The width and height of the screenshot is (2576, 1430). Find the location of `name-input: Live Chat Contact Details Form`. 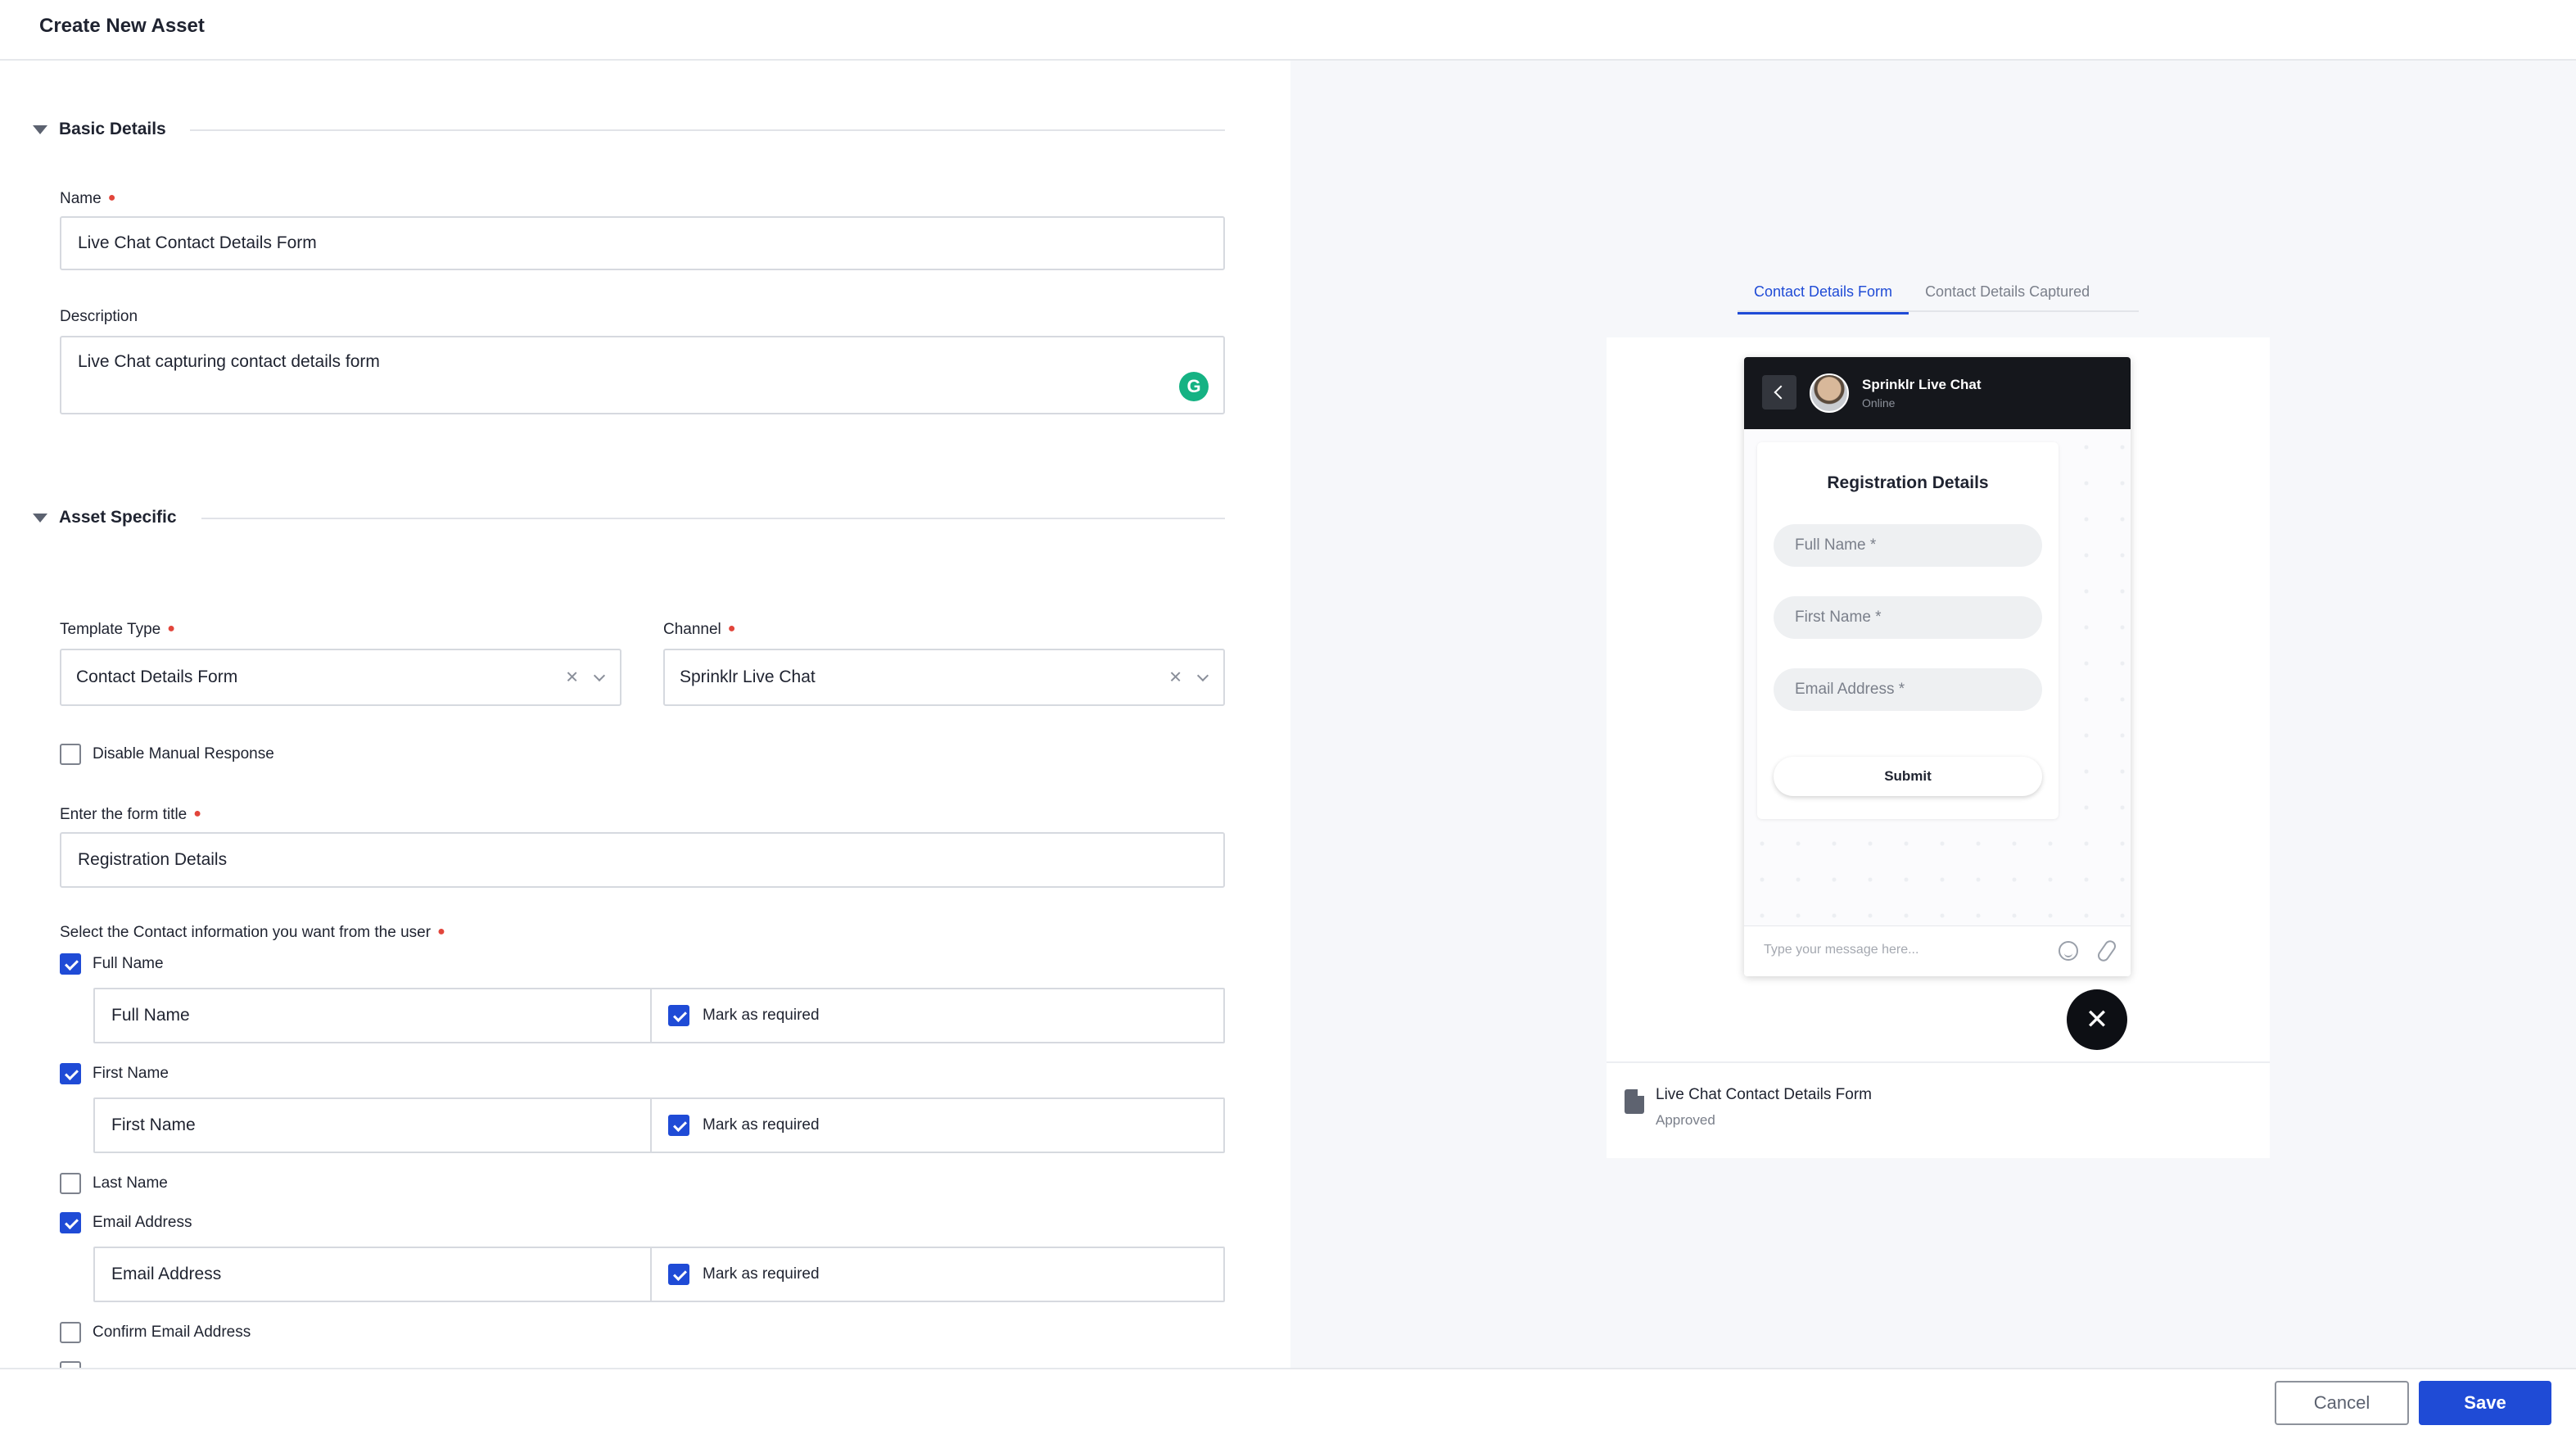

name-input: Live Chat Contact Details Form is located at coordinates (642, 243).